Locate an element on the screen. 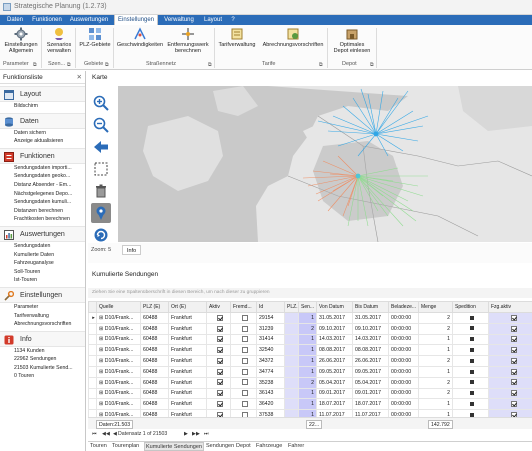  cell-from-date: 08.08.2017 is located at coordinates (334, 350).